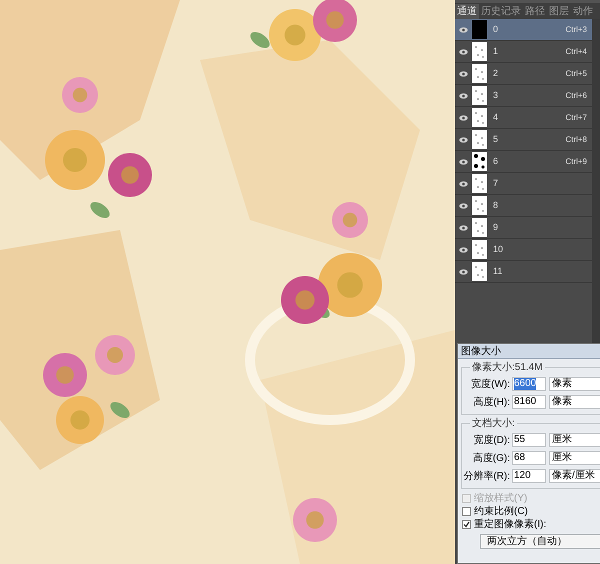 This screenshot has width=600, height=564. Describe the element at coordinates (523, 30) in the screenshot. I see `channel-row: 0 Ctrl+3` at that location.